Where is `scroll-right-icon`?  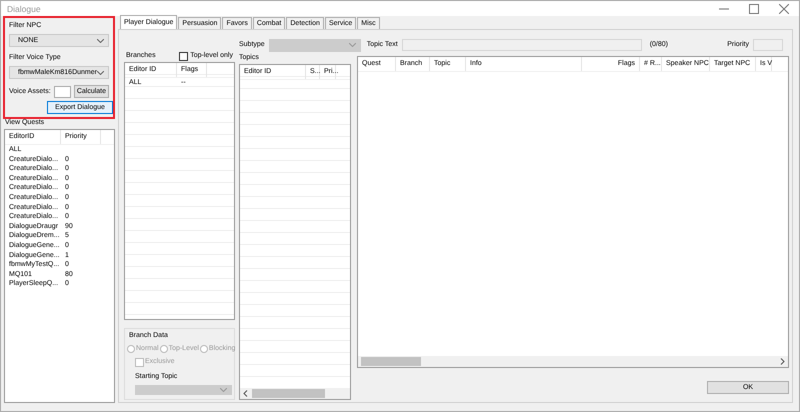
scroll-right-icon is located at coordinates (782, 361).